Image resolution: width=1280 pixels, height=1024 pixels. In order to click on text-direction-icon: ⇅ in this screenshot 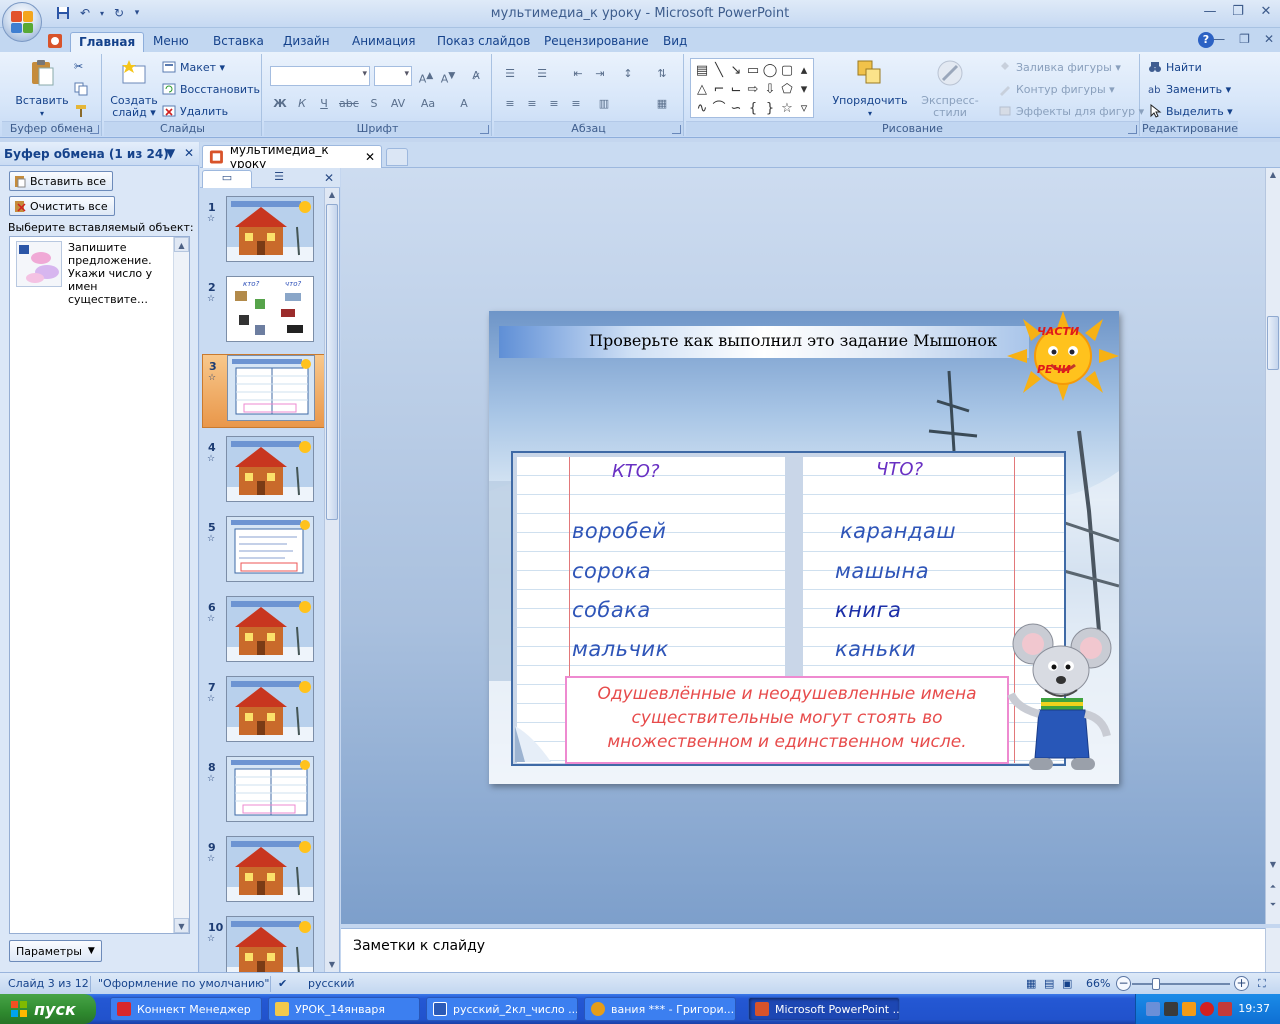, I will do `click(662, 73)`.